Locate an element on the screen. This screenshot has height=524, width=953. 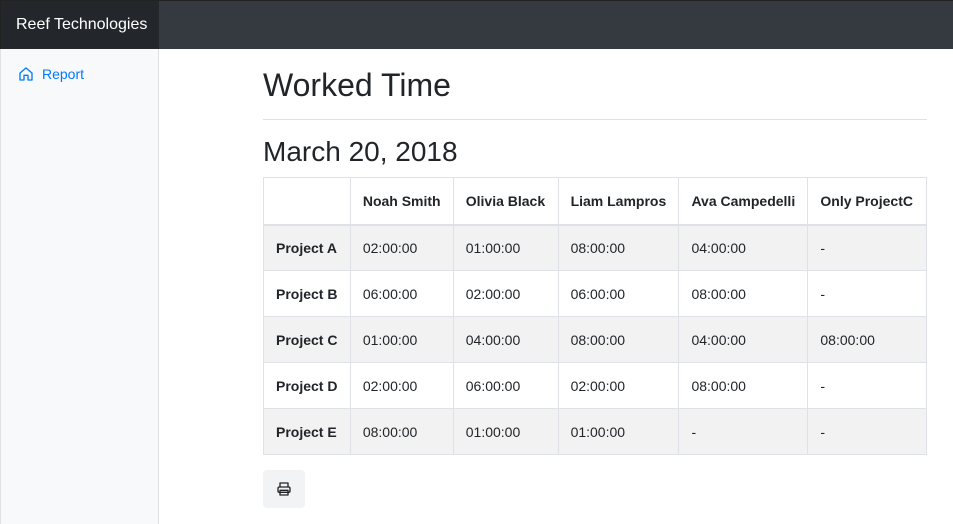
brand-name: Reef Technologies is located at coordinates (80, 25).